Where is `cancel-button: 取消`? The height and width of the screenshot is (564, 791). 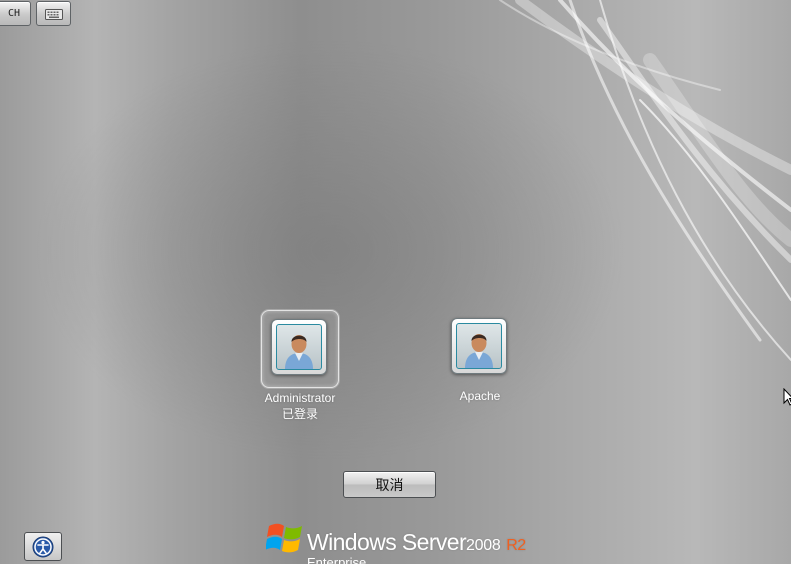 cancel-button: 取消 is located at coordinates (389, 484).